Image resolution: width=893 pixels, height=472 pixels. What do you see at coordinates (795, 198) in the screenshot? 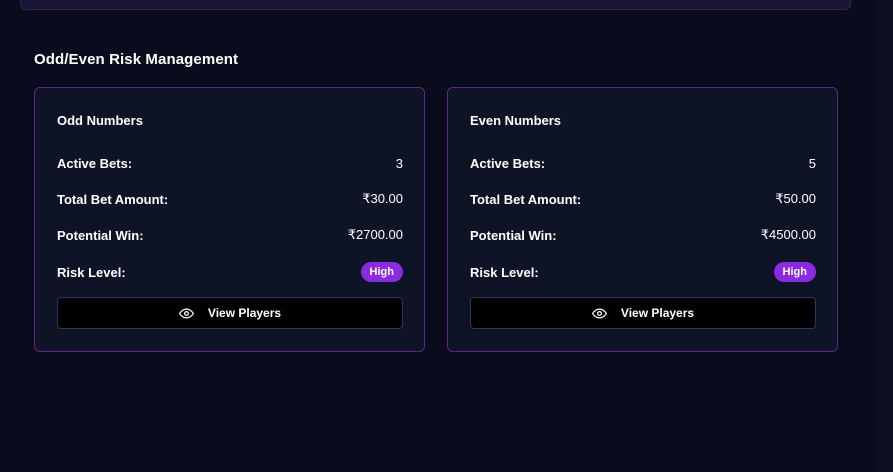
I see `total-bet-value: ₹50.00` at bounding box center [795, 198].